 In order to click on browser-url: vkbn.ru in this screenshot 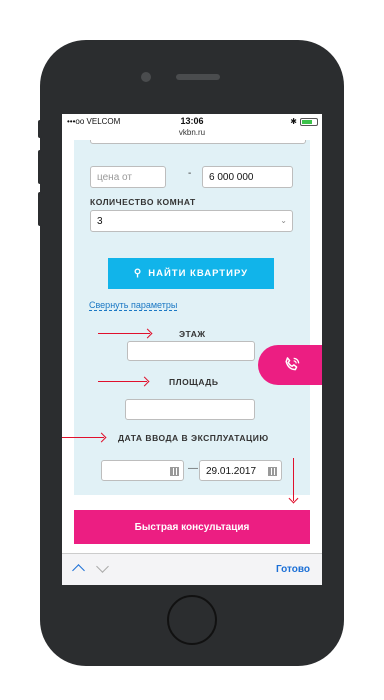, I will do `click(192, 132)`.